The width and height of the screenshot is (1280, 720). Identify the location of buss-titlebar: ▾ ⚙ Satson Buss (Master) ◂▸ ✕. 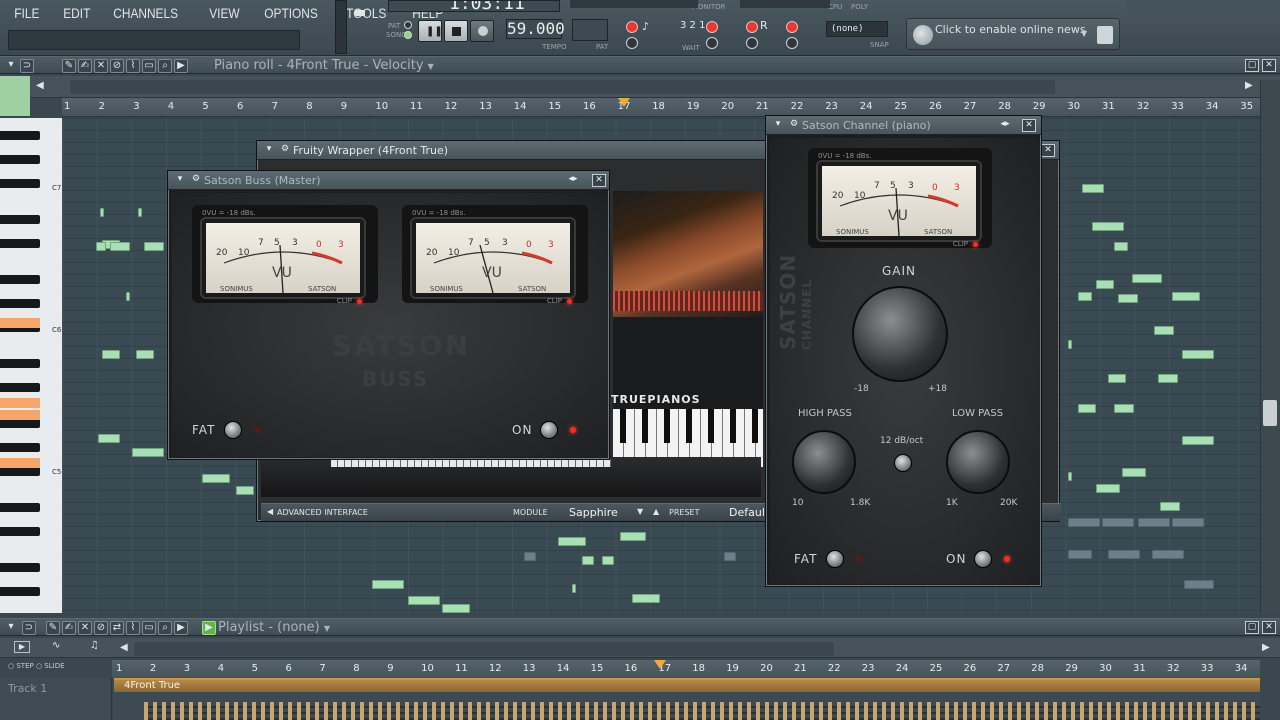
(388, 180).